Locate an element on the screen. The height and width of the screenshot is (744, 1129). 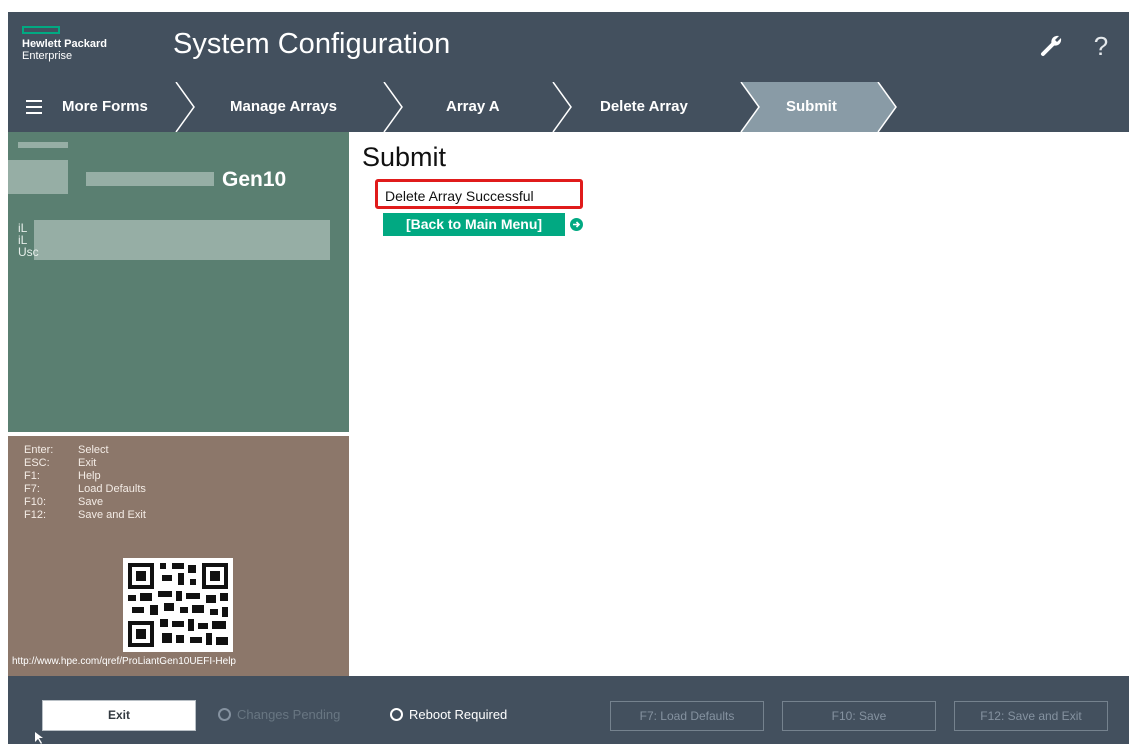
hamburger-icon is located at coordinates (34, 107).